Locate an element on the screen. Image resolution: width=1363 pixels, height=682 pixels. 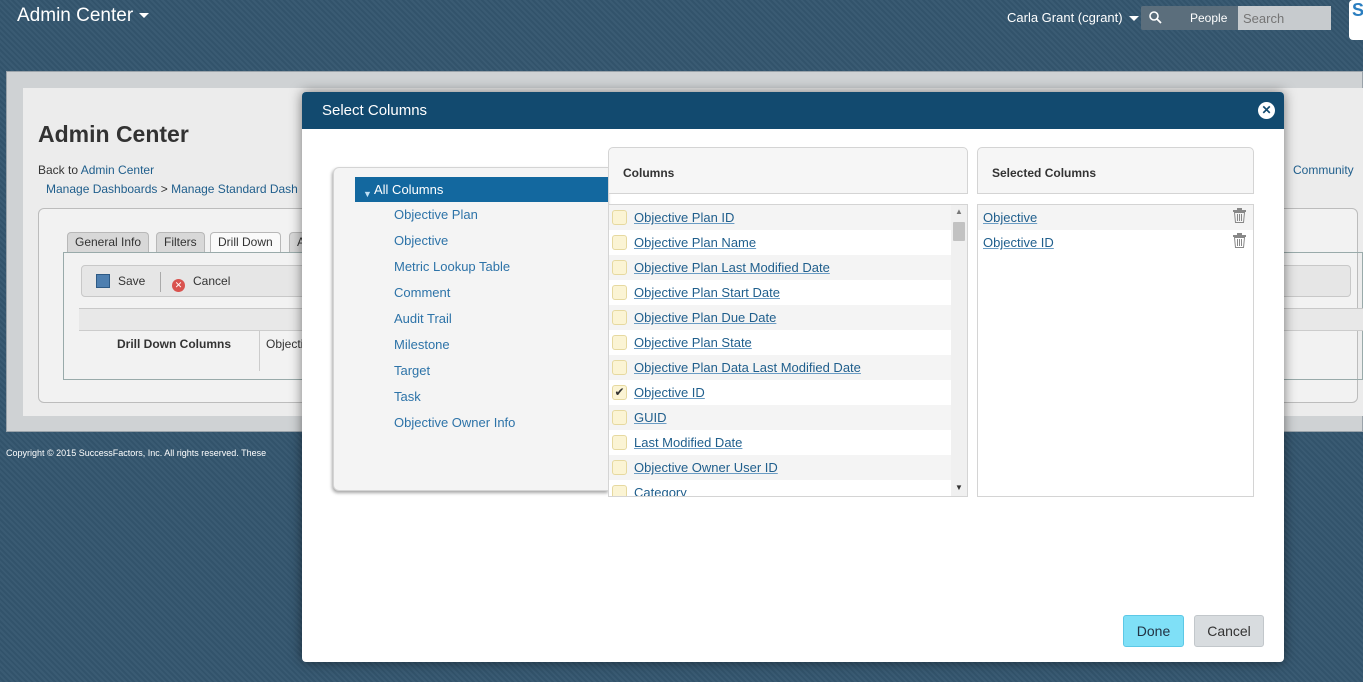
selected-columns-header-title: Selected Columns is located at coordinates (1044, 173).